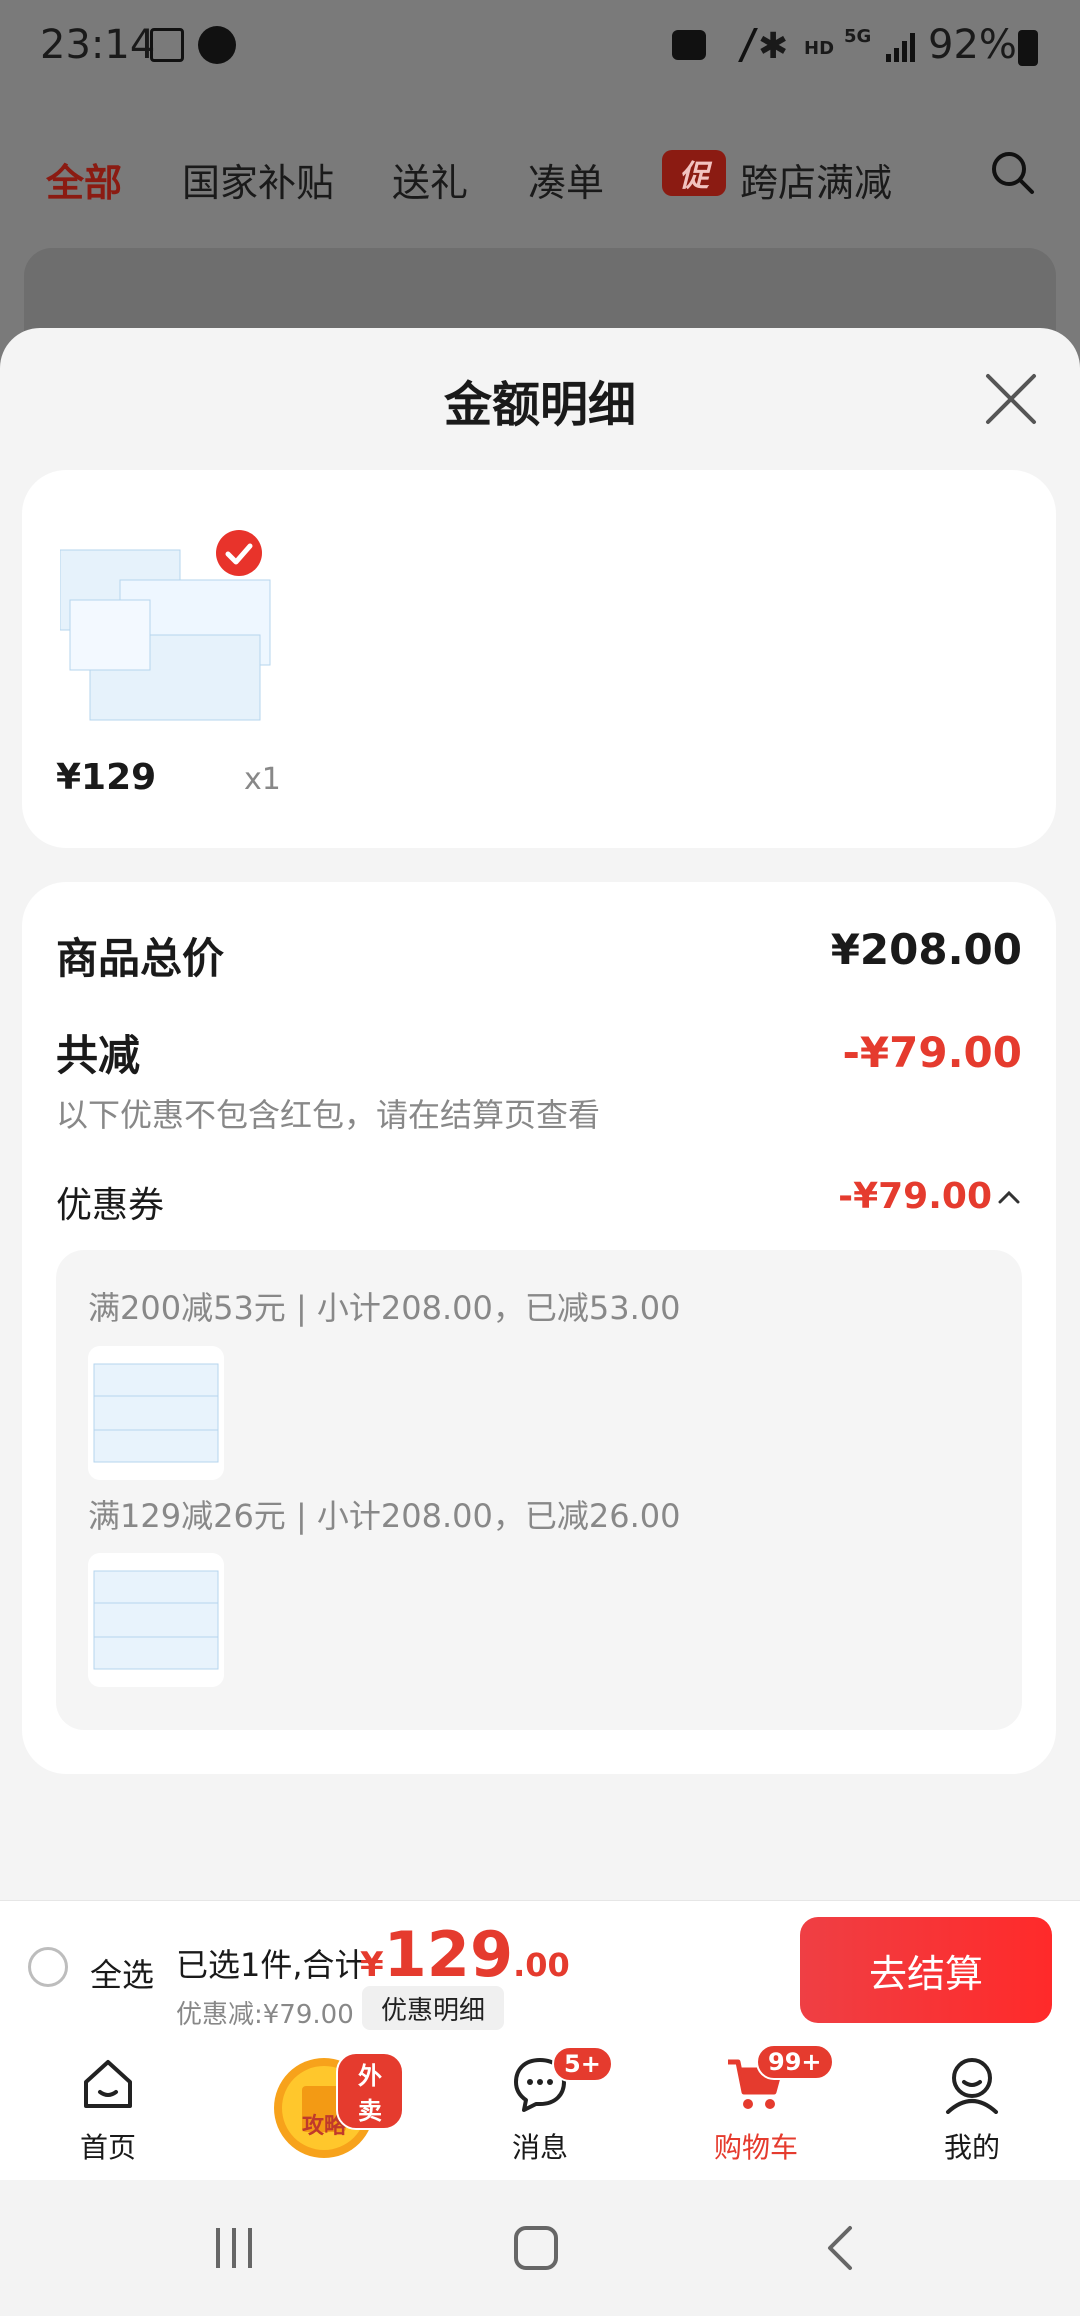 This screenshot has width=1080, height=2316. What do you see at coordinates (108, 2084) in the screenshot?
I see `home-icon` at bounding box center [108, 2084].